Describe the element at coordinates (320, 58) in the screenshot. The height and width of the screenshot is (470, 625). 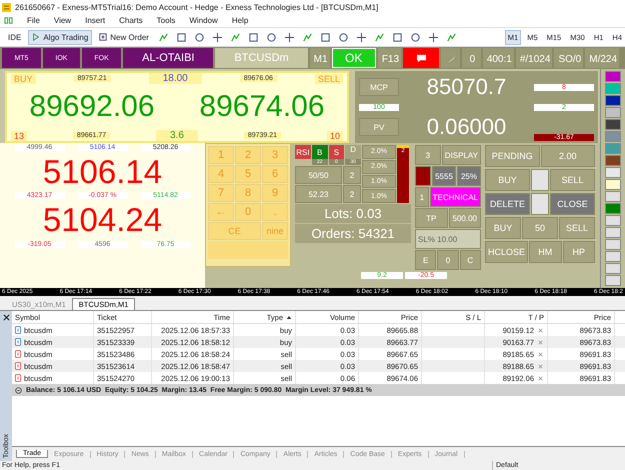
I see `panel-button: M1` at that location.